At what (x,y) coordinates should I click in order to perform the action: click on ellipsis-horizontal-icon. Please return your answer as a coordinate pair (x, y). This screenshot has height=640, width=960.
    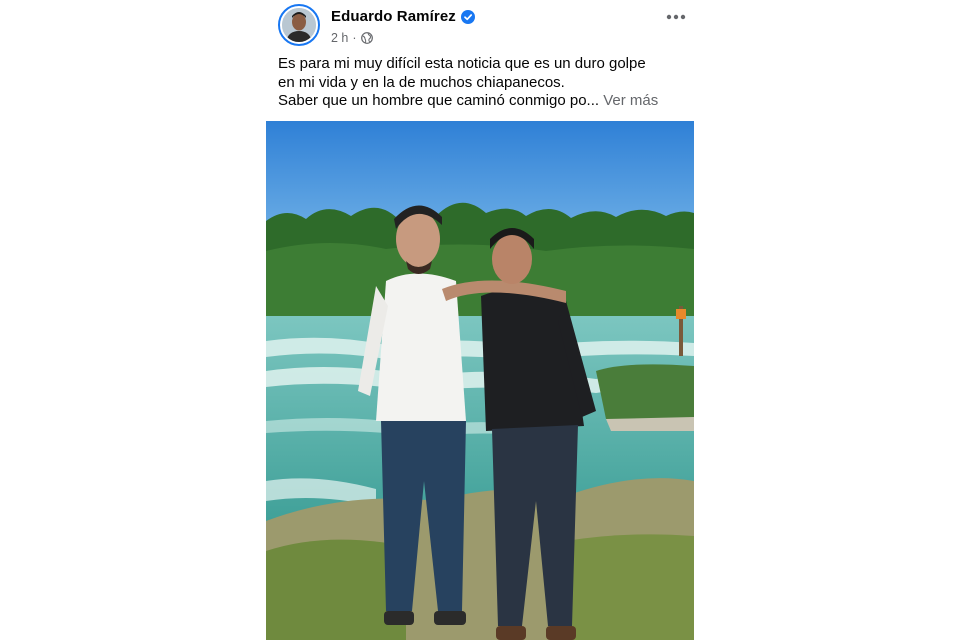
    Looking at the image, I should click on (676, 17).